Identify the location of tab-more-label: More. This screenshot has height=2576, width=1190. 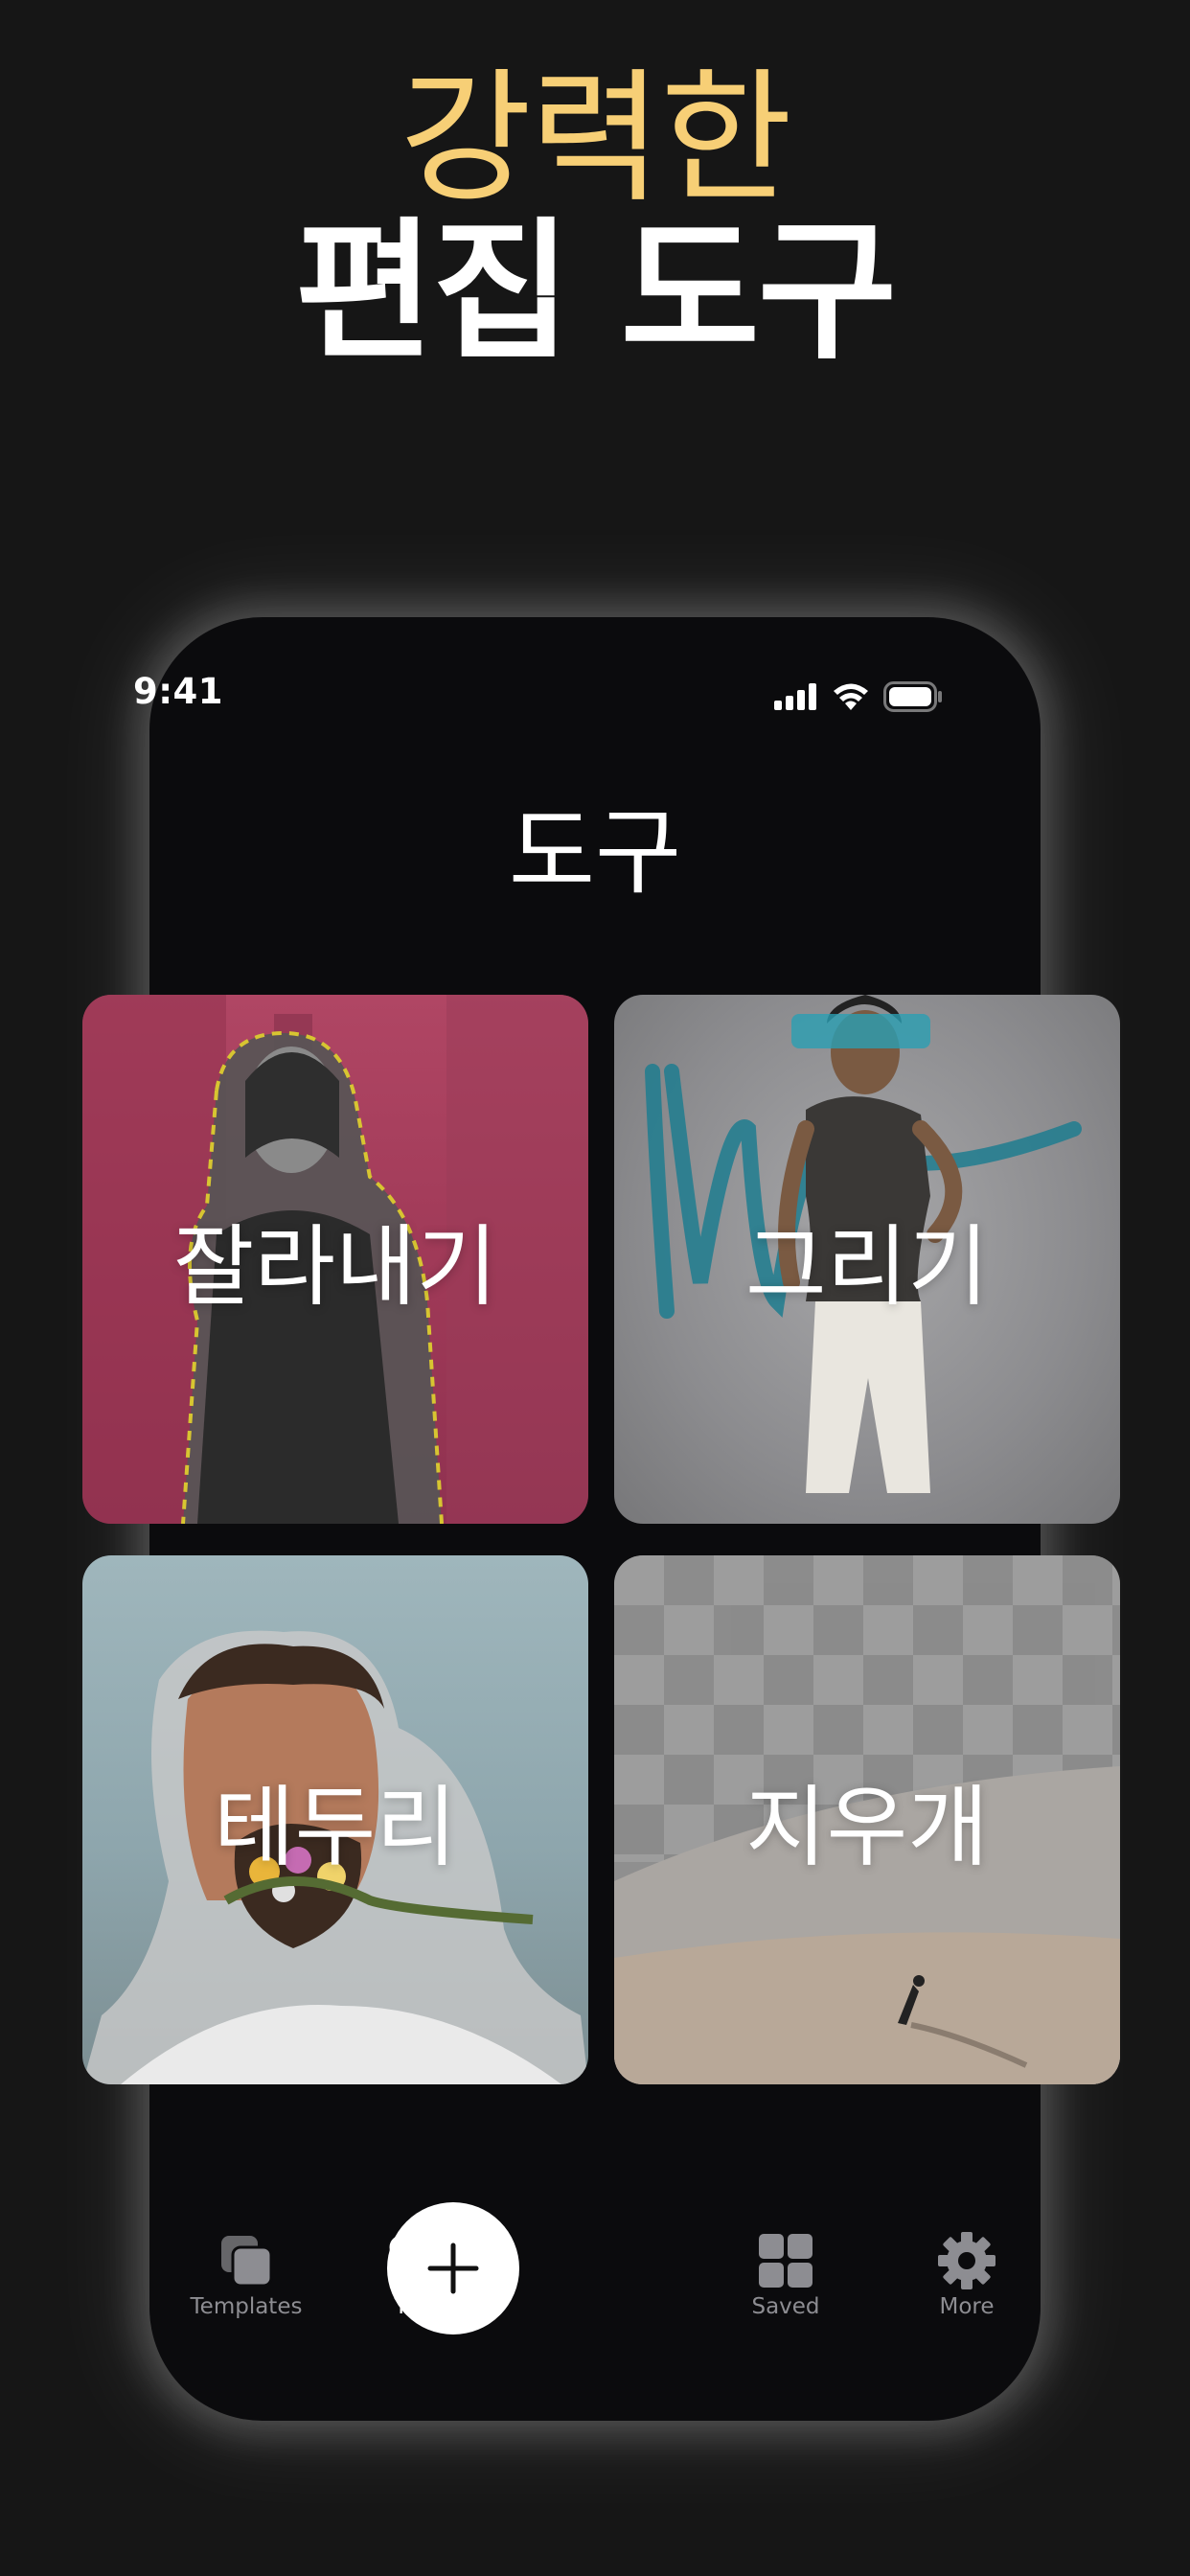
(967, 2306).